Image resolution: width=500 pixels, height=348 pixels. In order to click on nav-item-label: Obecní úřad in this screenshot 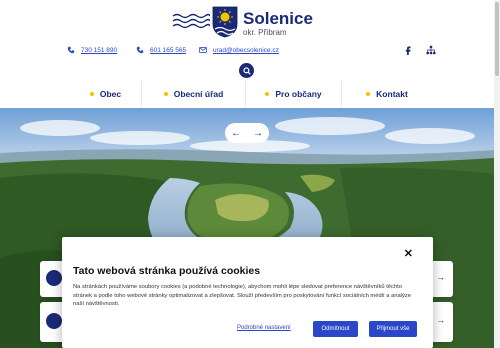, I will do `click(198, 93)`.